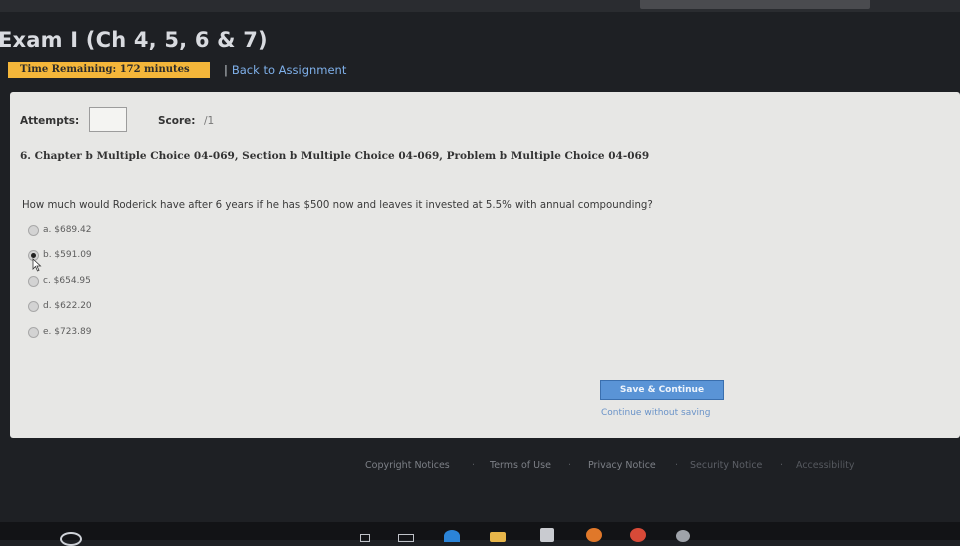 The height and width of the screenshot is (546, 960). What do you see at coordinates (50, 121) in the screenshot?
I see `attempts-label: Attempts:` at bounding box center [50, 121].